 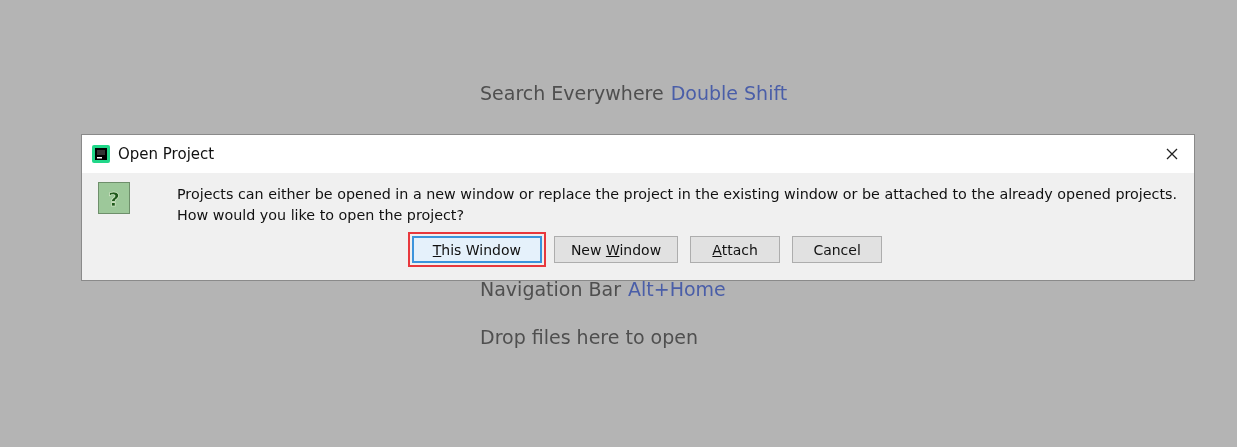 I want to click on shortcut-text: Double Shift, so click(x=729, y=93).